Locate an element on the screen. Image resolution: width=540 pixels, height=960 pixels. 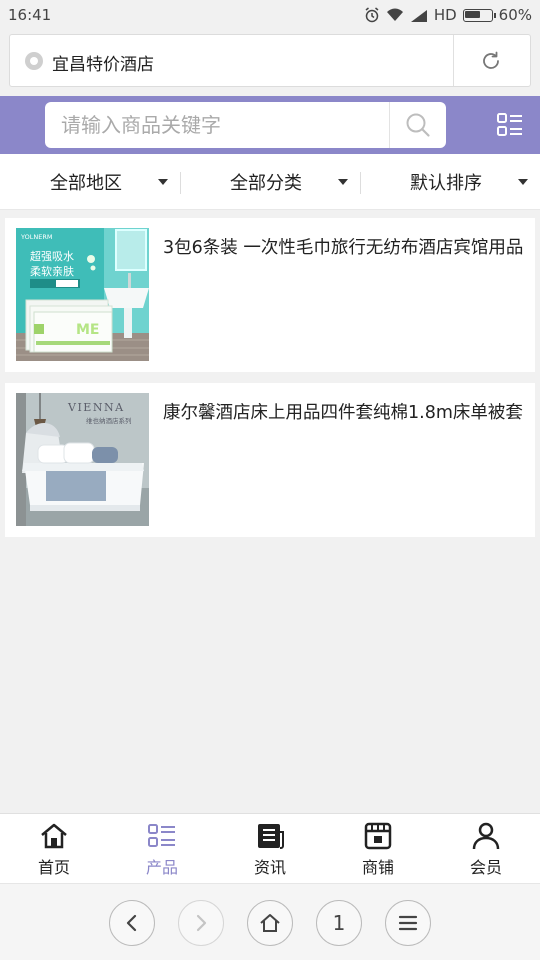
search-button is located at coordinates (418, 125).